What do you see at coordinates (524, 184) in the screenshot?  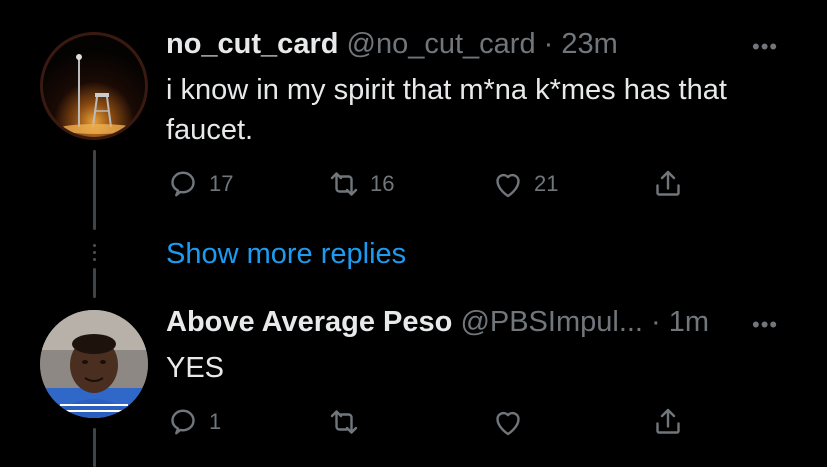 I see `like-button: 21` at bounding box center [524, 184].